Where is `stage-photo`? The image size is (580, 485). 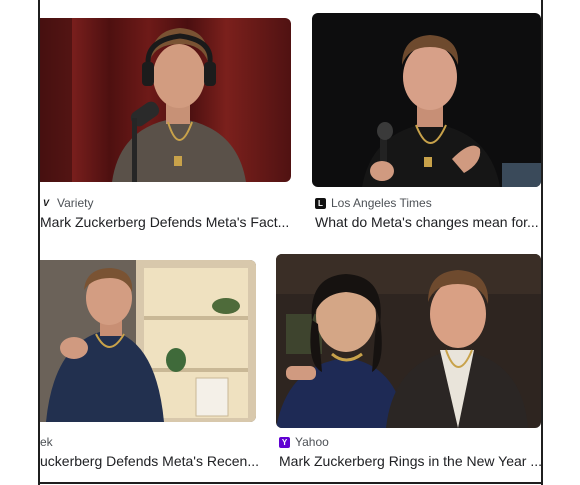
stage-photo is located at coordinates (426, 100).